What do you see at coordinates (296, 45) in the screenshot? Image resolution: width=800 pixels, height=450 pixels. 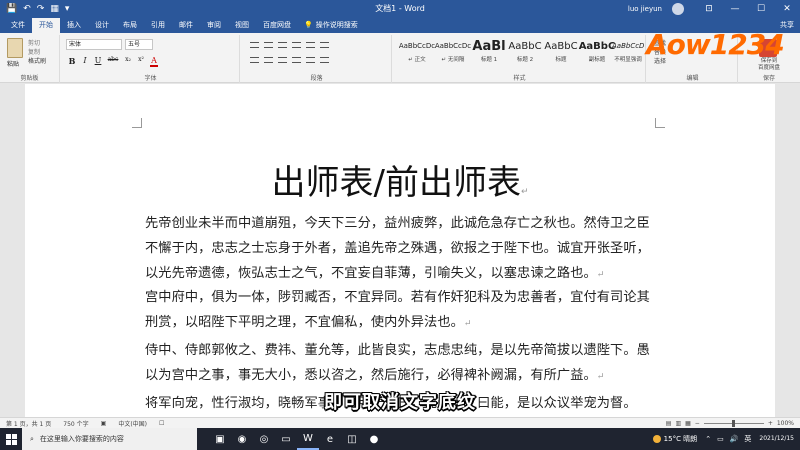 I see `decrease-indent-button` at bounding box center [296, 45].